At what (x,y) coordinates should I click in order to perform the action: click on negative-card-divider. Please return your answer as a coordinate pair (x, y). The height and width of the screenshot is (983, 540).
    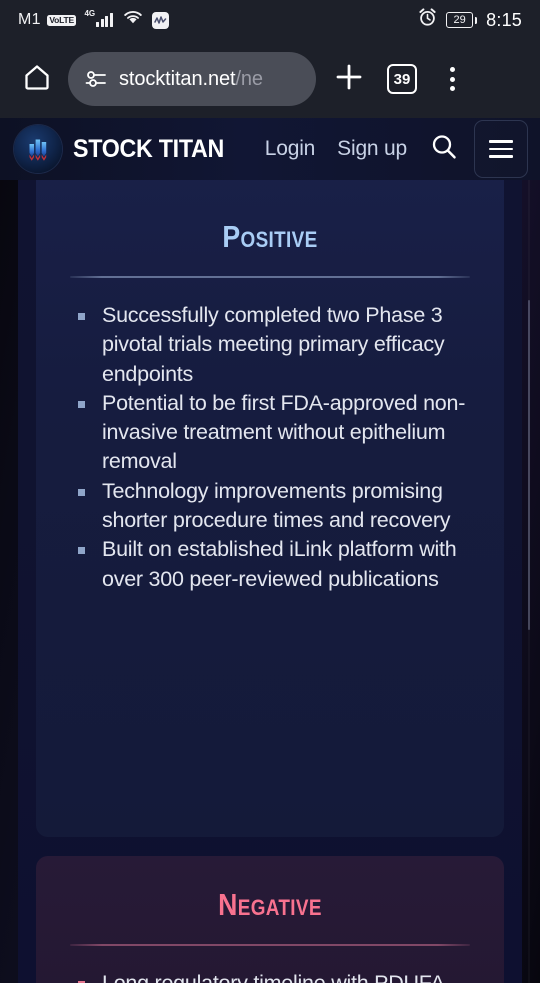
    Looking at the image, I should click on (270, 945).